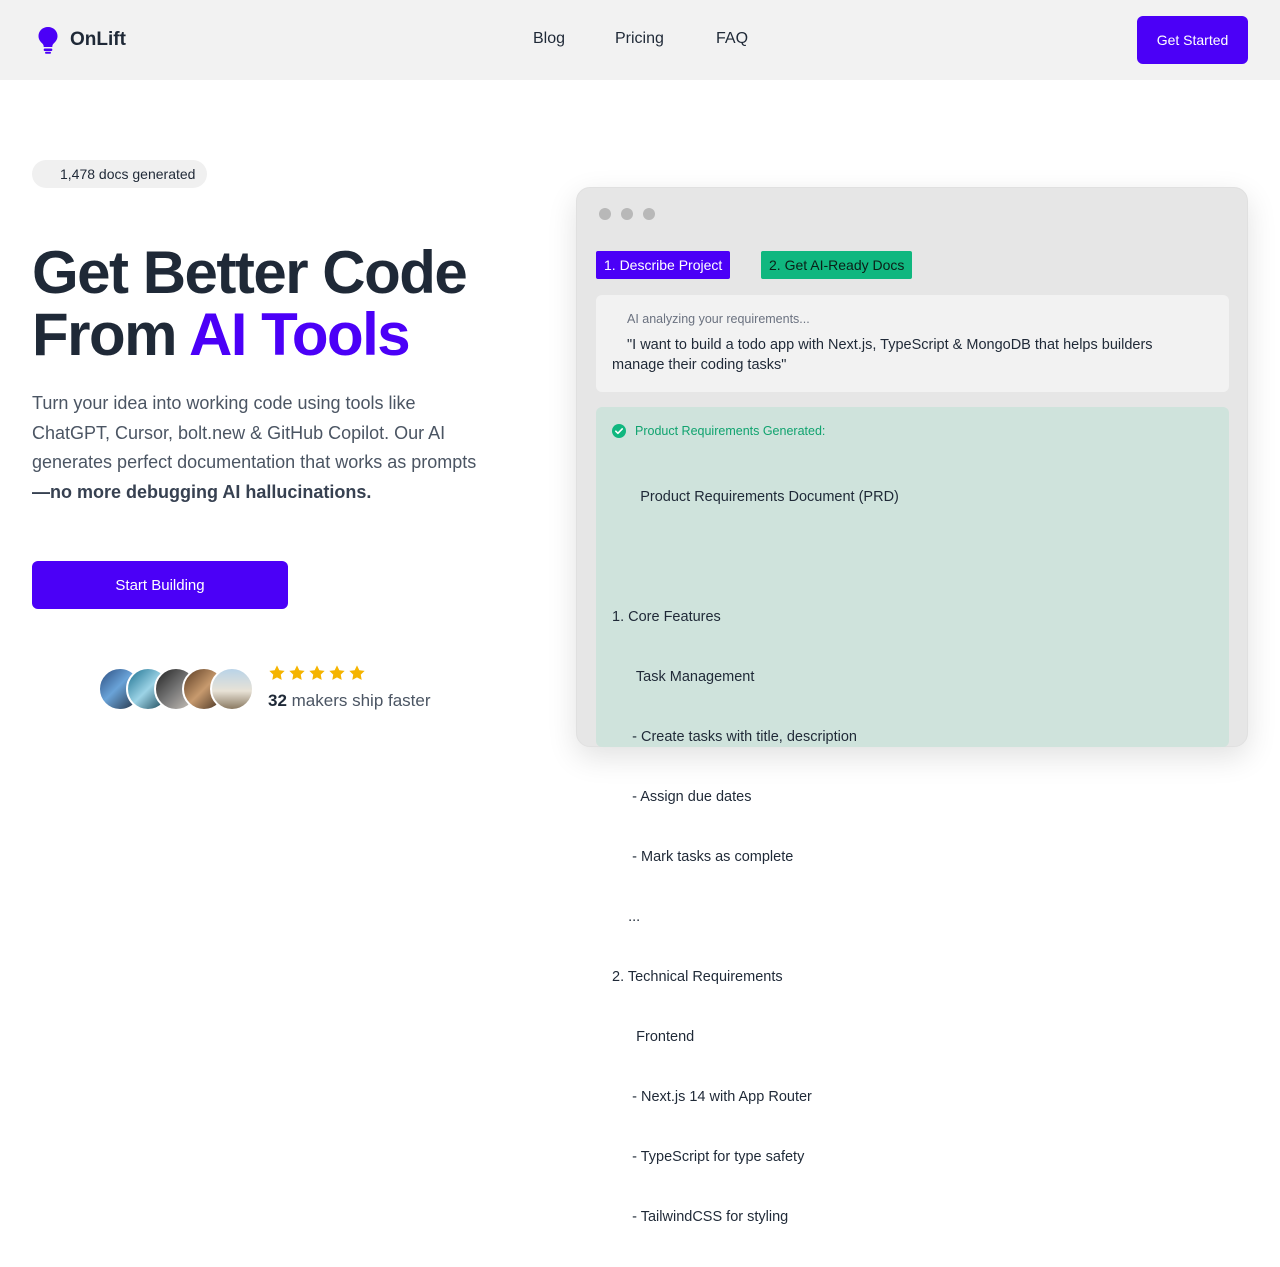 The height and width of the screenshot is (1267, 1280). I want to click on logo: OnLift, so click(81, 40).